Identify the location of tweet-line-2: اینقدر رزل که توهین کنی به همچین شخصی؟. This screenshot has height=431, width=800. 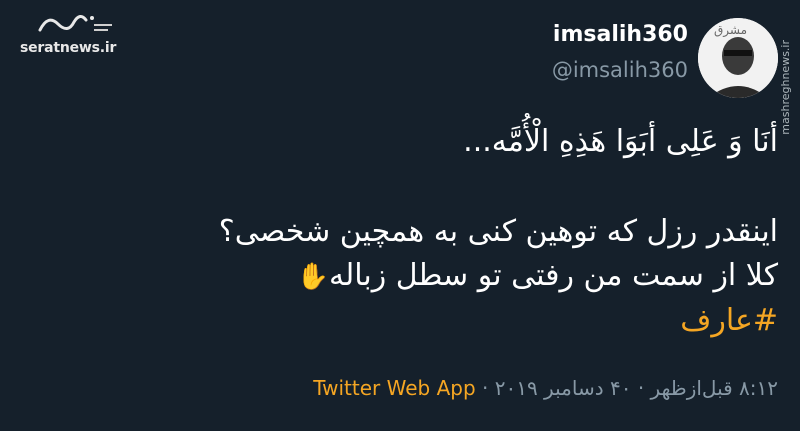
(498, 231).